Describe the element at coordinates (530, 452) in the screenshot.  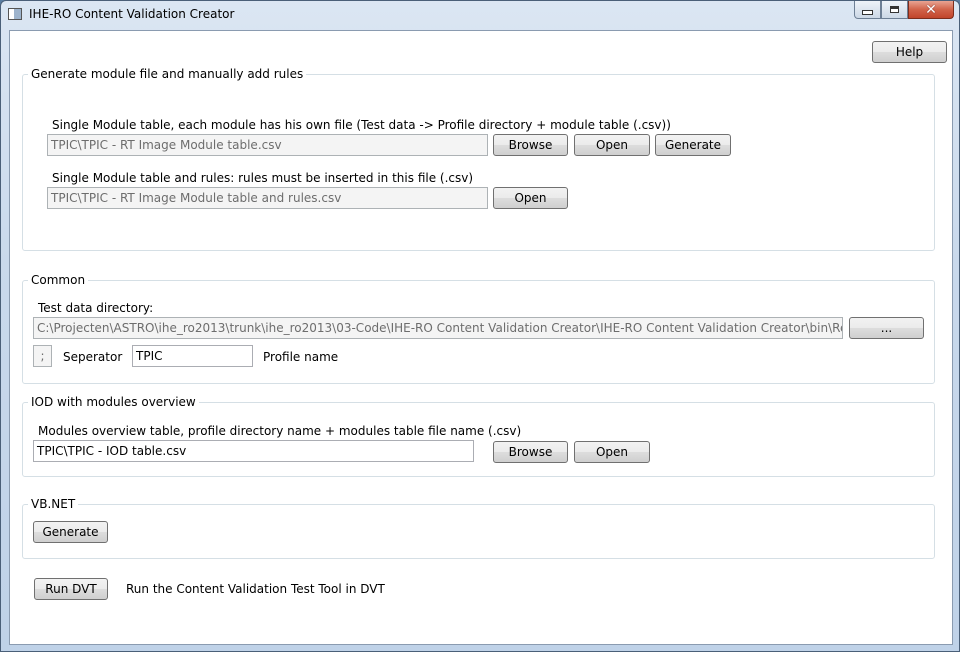
I see `iod-browse-button: Browse` at that location.